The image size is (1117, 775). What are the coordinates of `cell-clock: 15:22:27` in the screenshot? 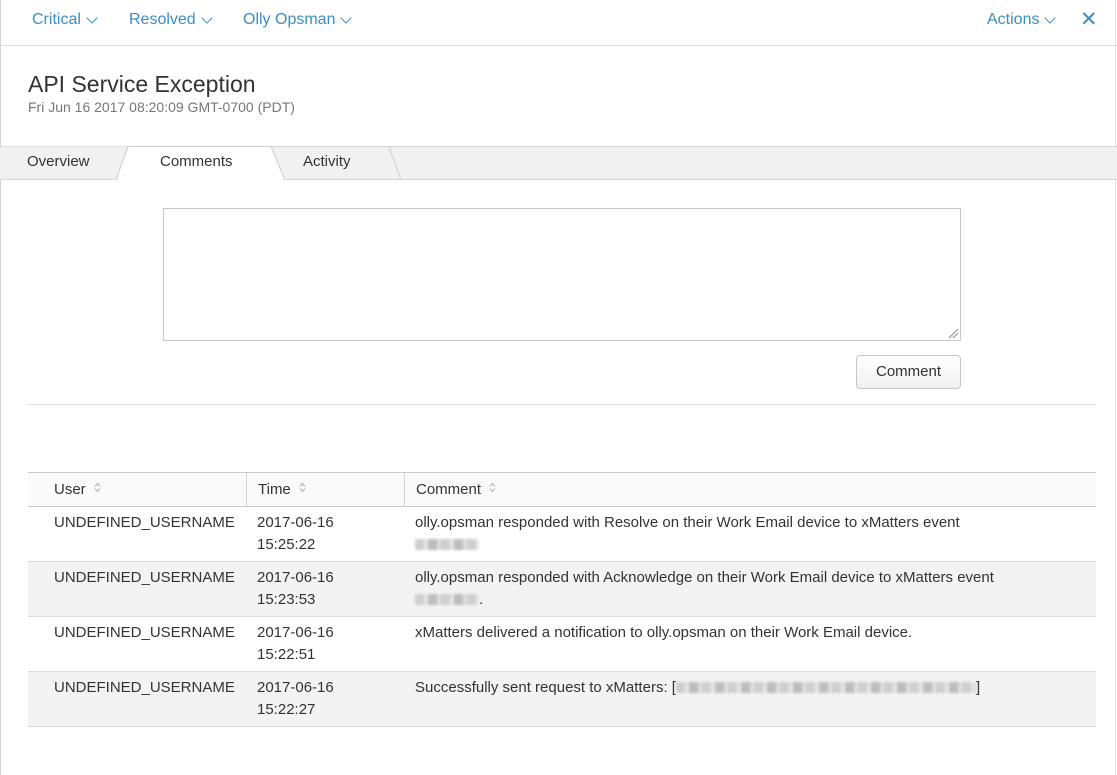 It's located at (286, 709).